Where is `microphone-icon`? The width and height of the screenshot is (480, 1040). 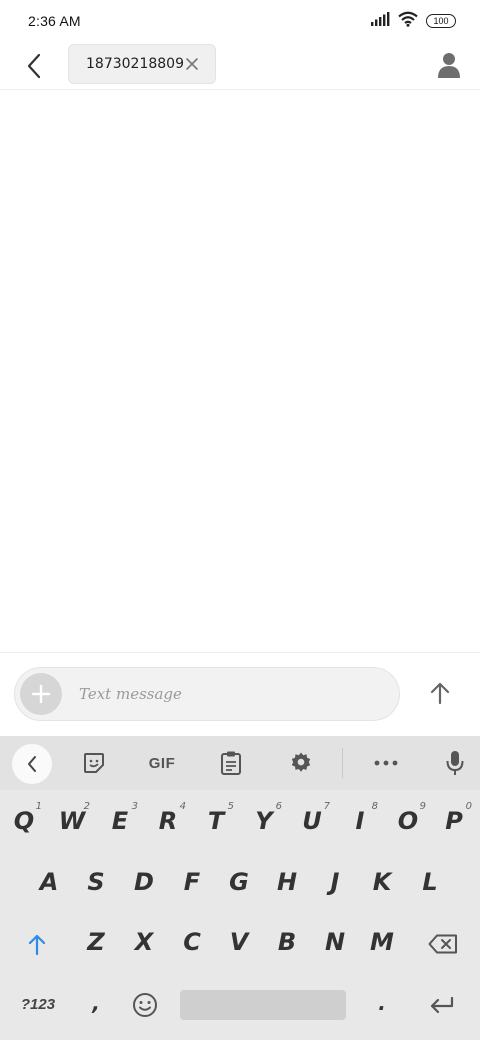
microphone-icon is located at coordinates (455, 763).